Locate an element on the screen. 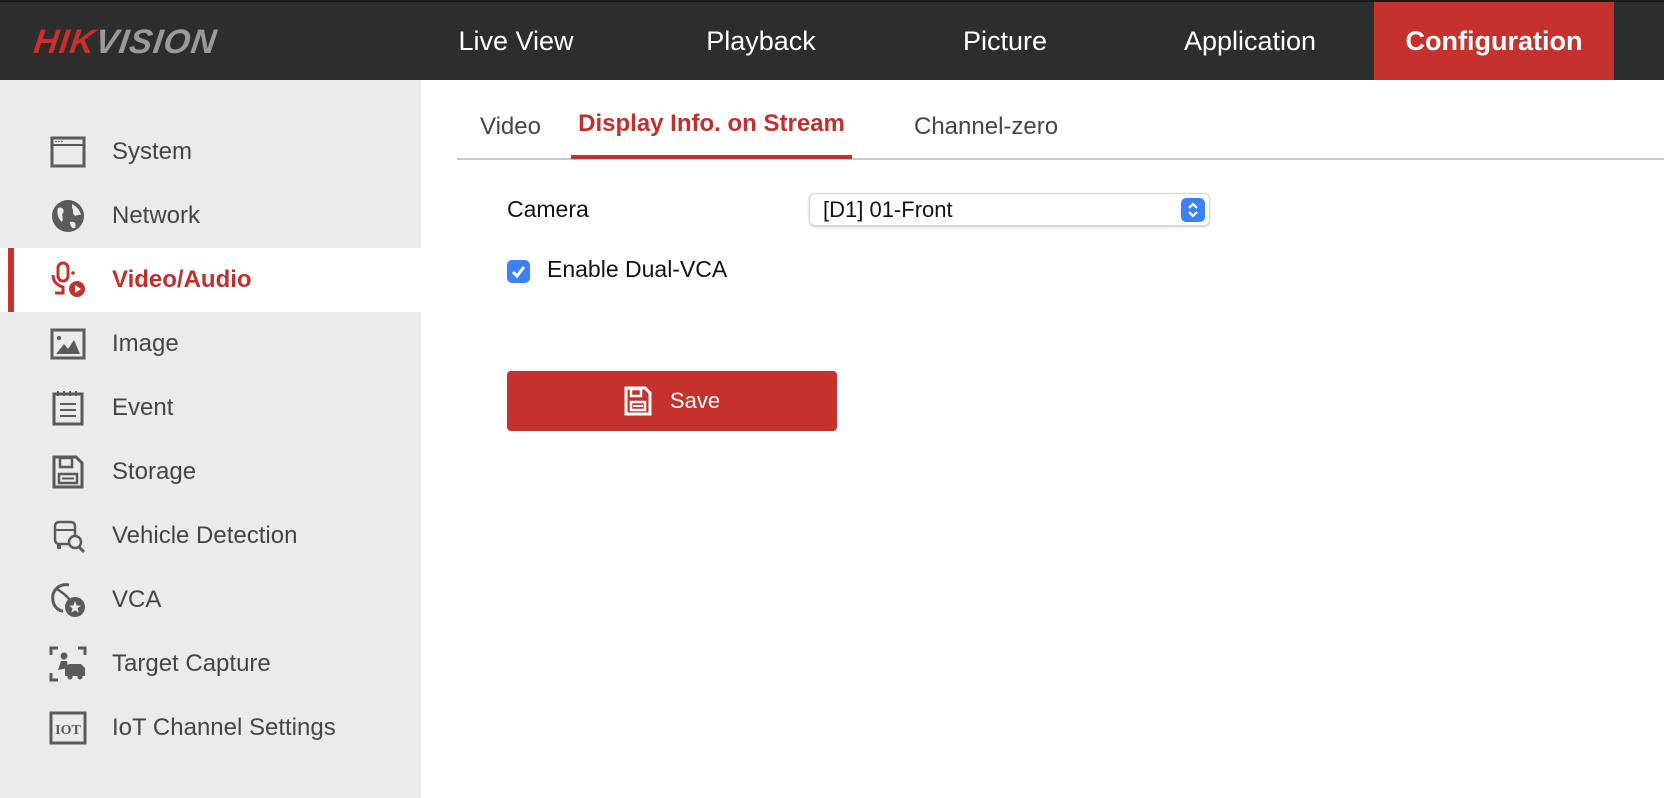  image-icon is located at coordinates (68, 344).